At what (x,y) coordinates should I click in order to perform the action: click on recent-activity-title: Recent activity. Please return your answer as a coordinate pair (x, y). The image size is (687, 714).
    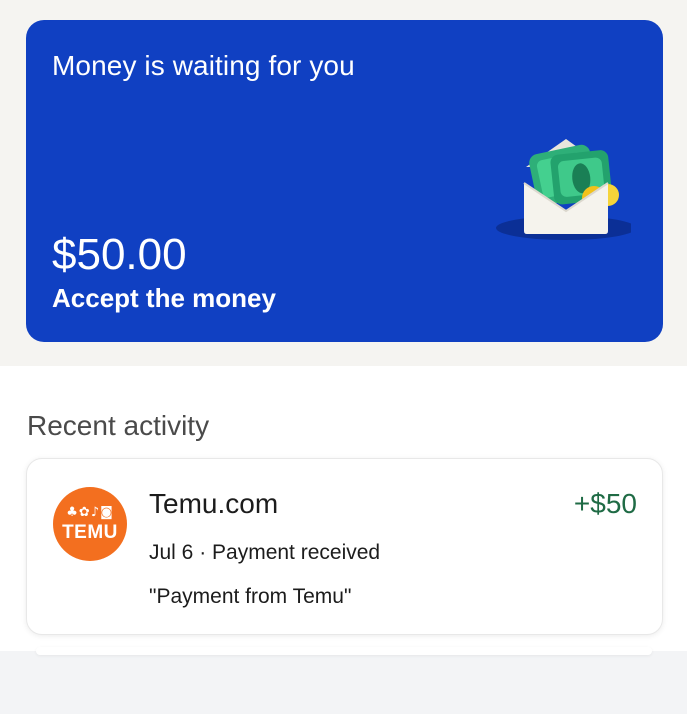
    Looking at the image, I should click on (118, 425).